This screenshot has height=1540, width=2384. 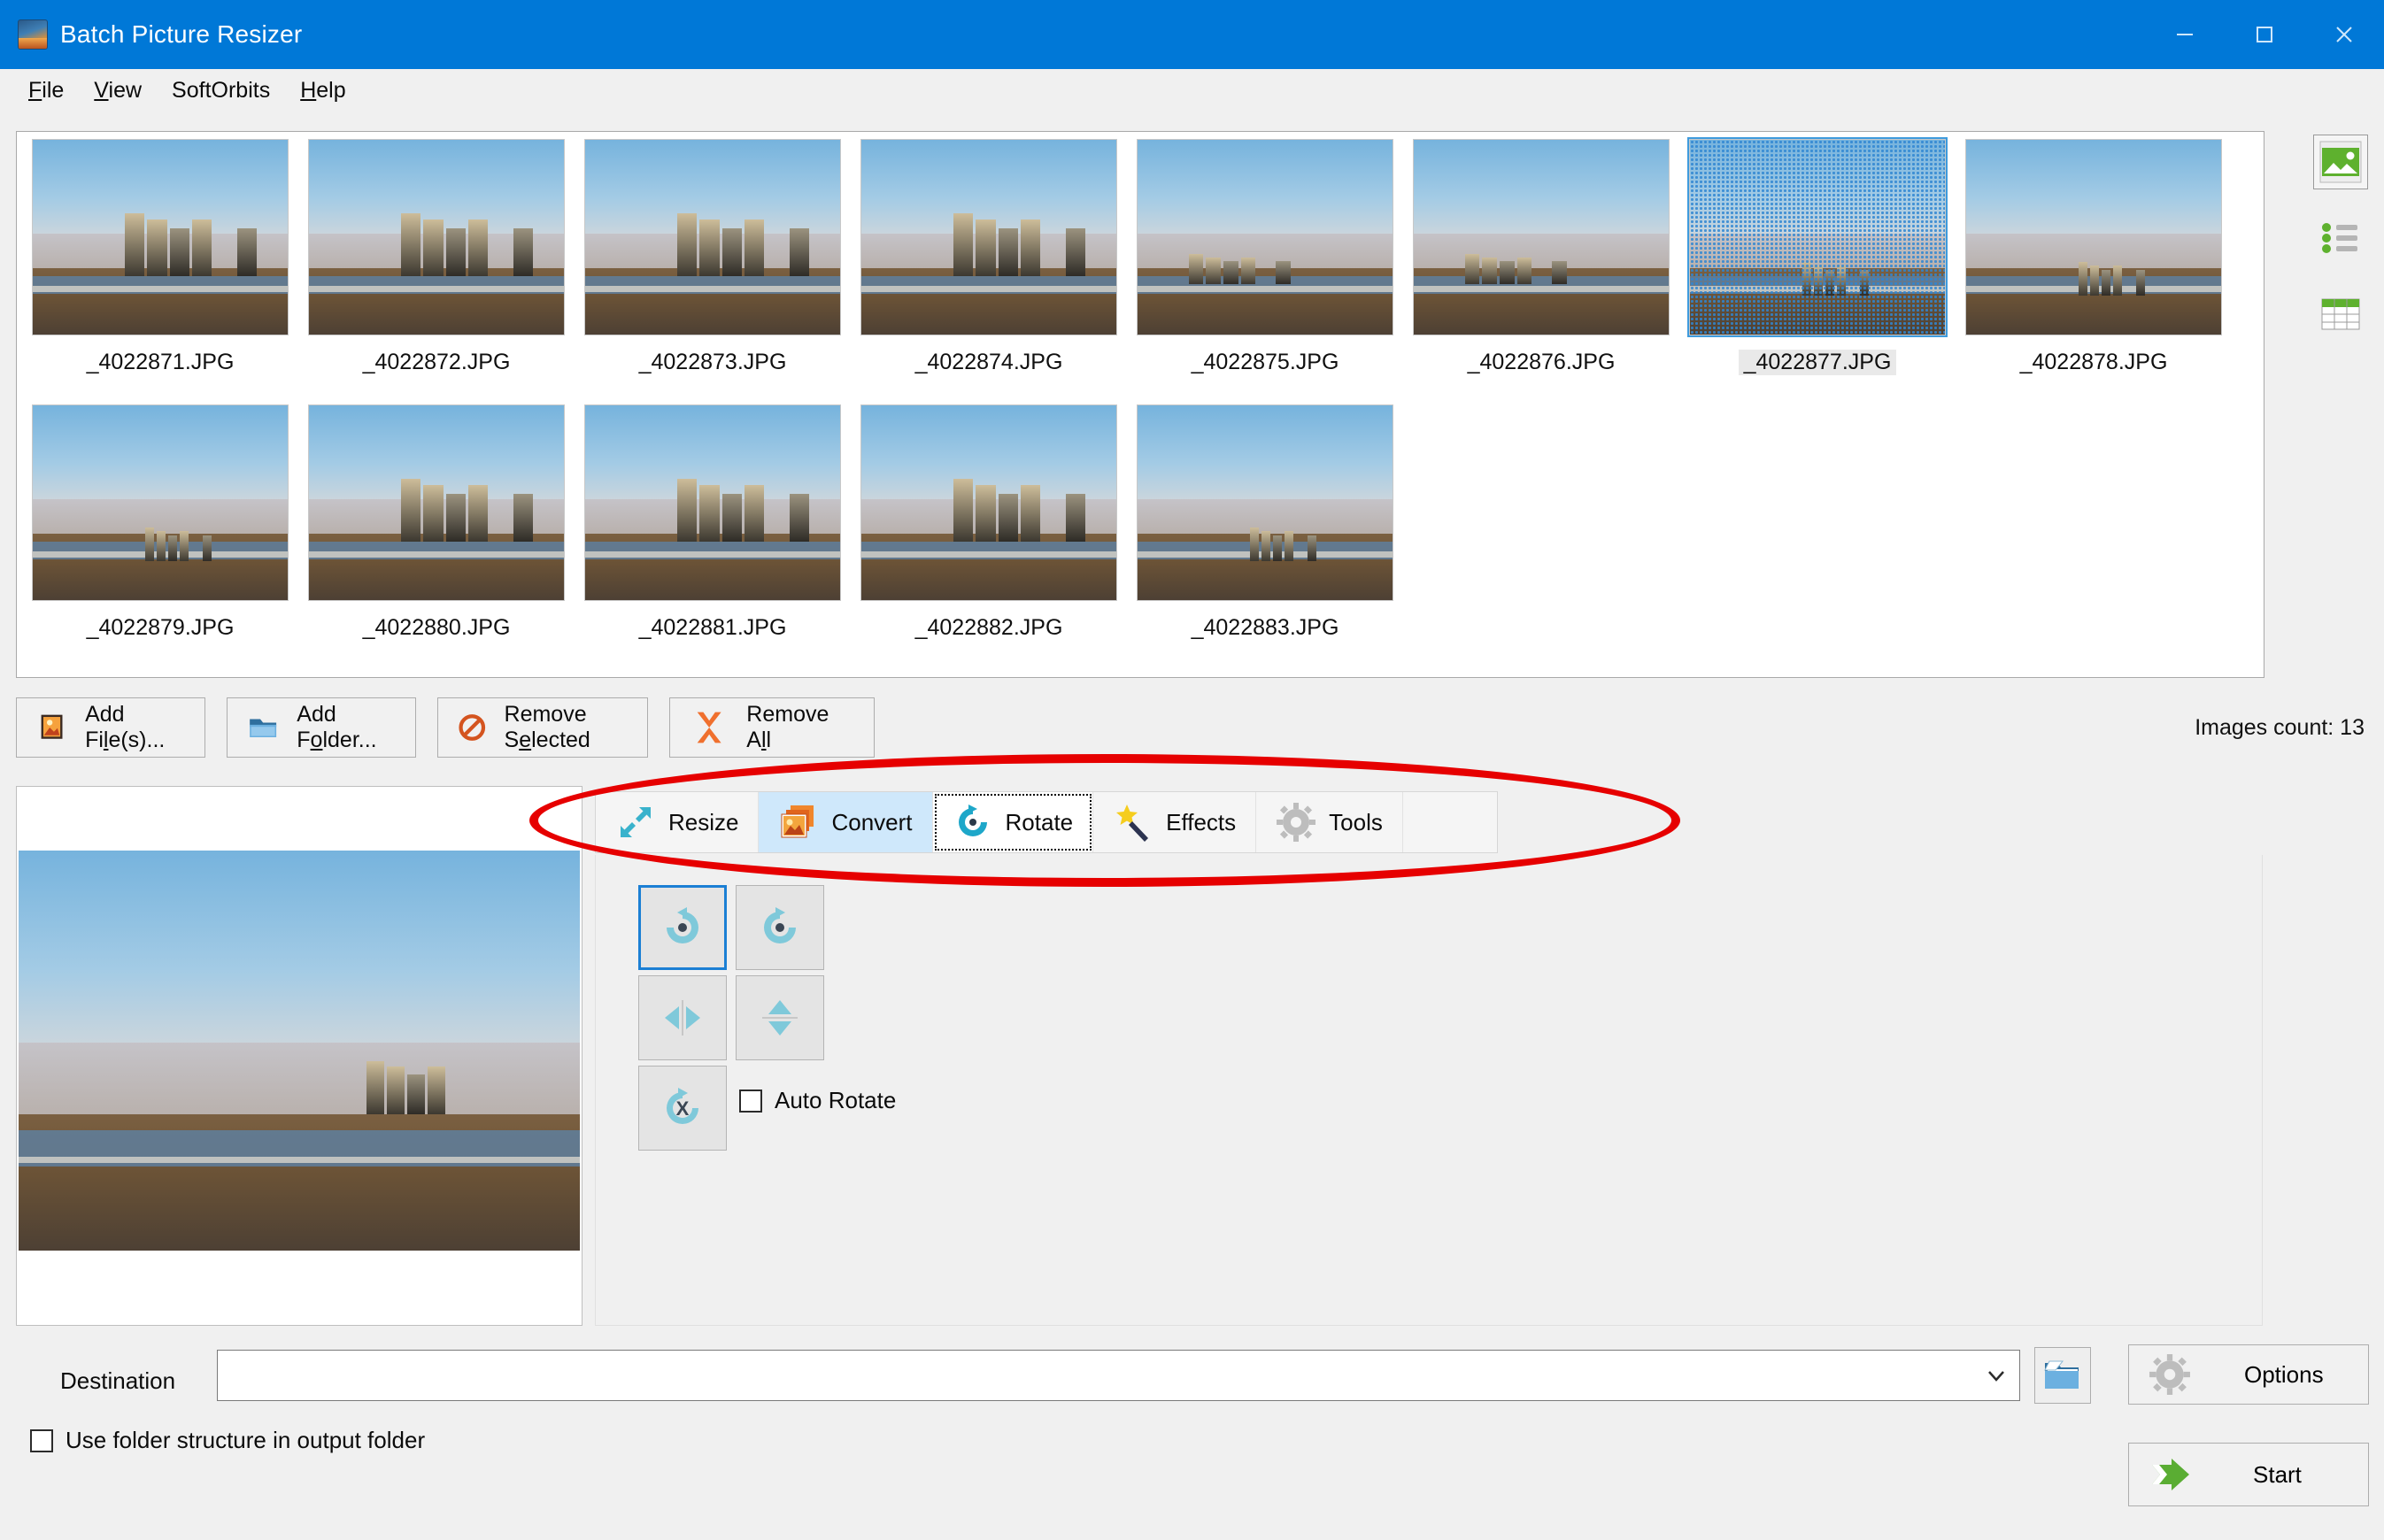 What do you see at coordinates (118, 1381) in the screenshot?
I see `destination-label: Destination` at bounding box center [118, 1381].